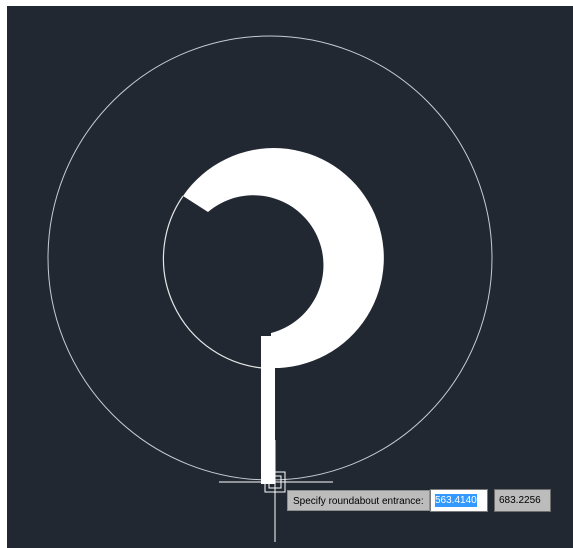 This screenshot has width=573, height=548. What do you see at coordinates (456, 500) in the screenshot?
I see `x-coordinate-value: 563.4140` at bounding box center [456, 500].